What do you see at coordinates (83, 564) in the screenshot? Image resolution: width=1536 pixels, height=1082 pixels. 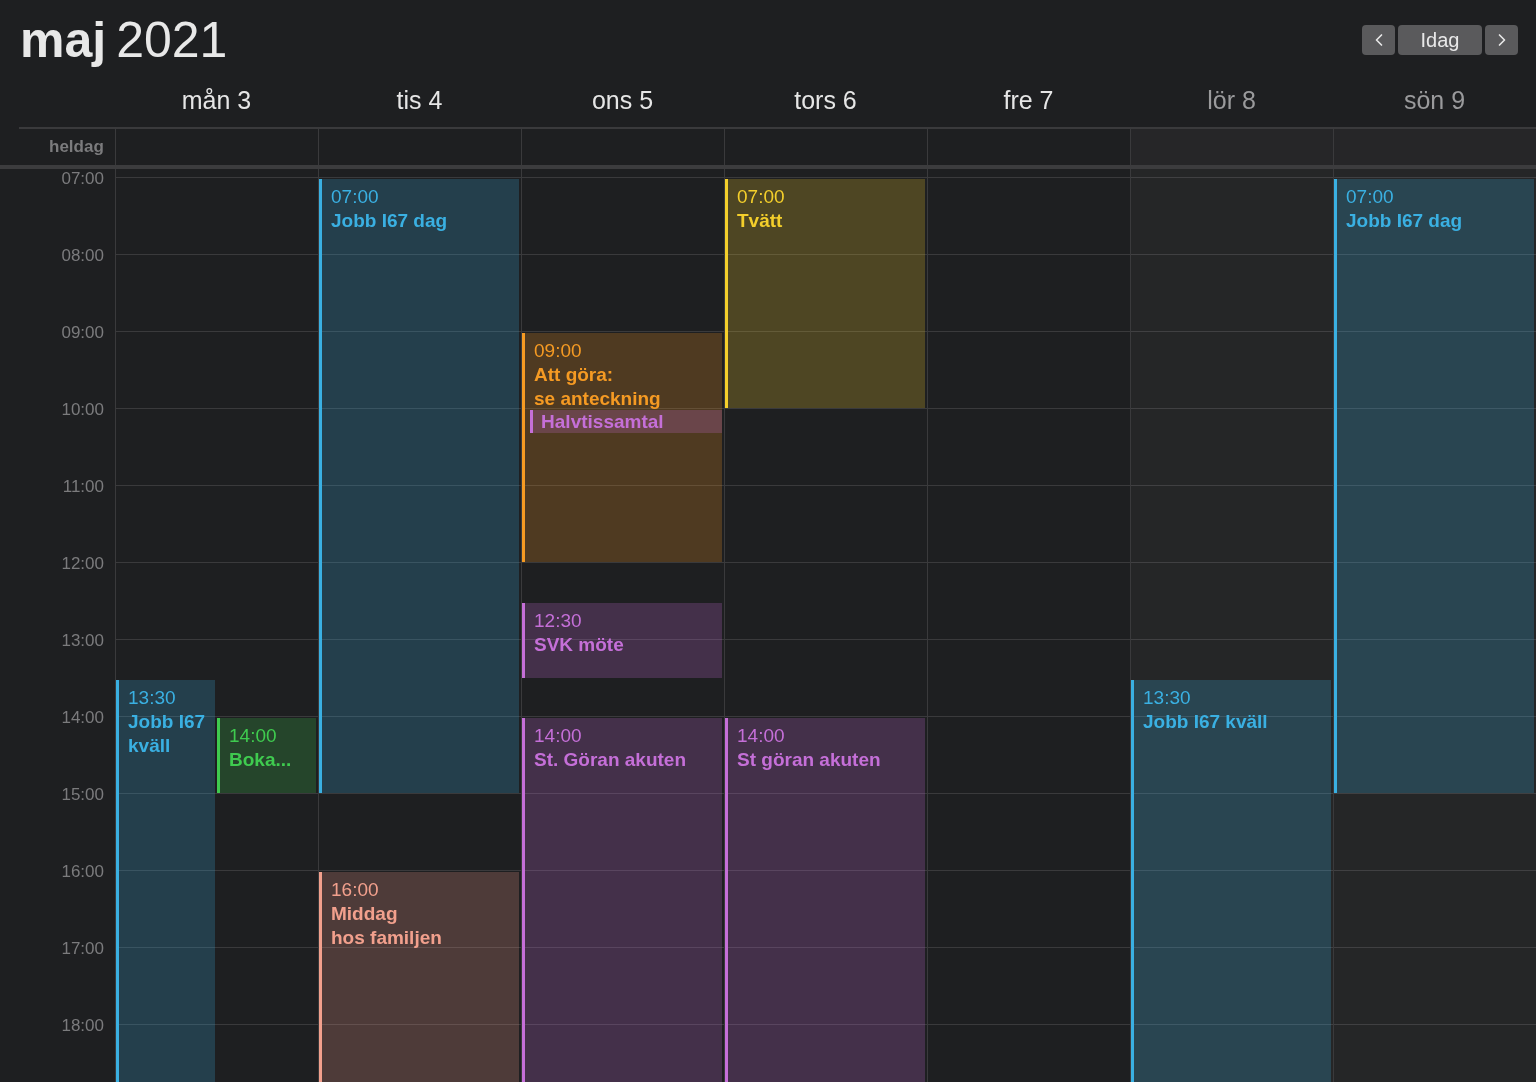 I see `hour-label: 12:00` at bounding box center [83, 564].